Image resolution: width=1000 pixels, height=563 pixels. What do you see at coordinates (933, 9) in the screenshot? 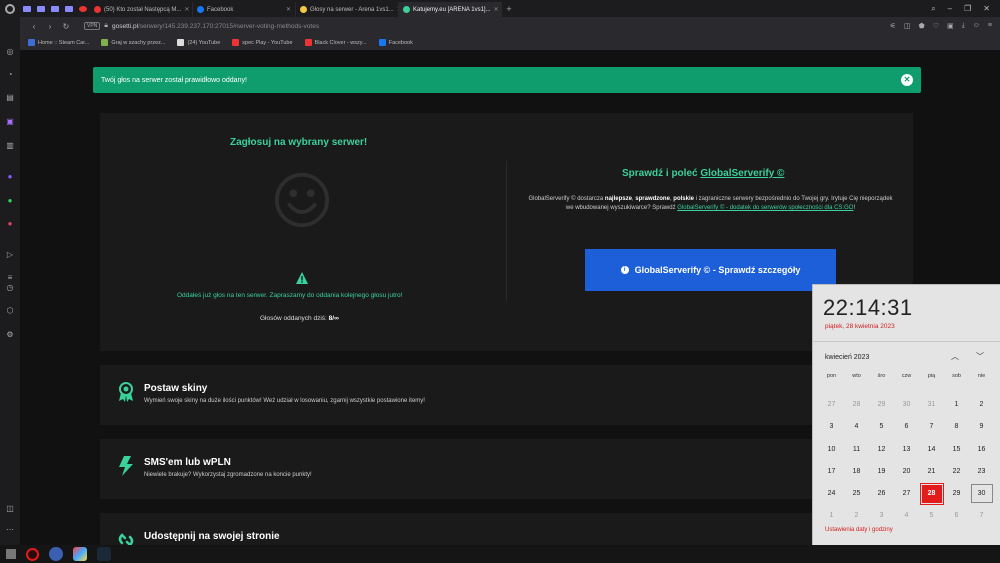
I see `search-icon: ⌕` at bounding box center [933, 9].